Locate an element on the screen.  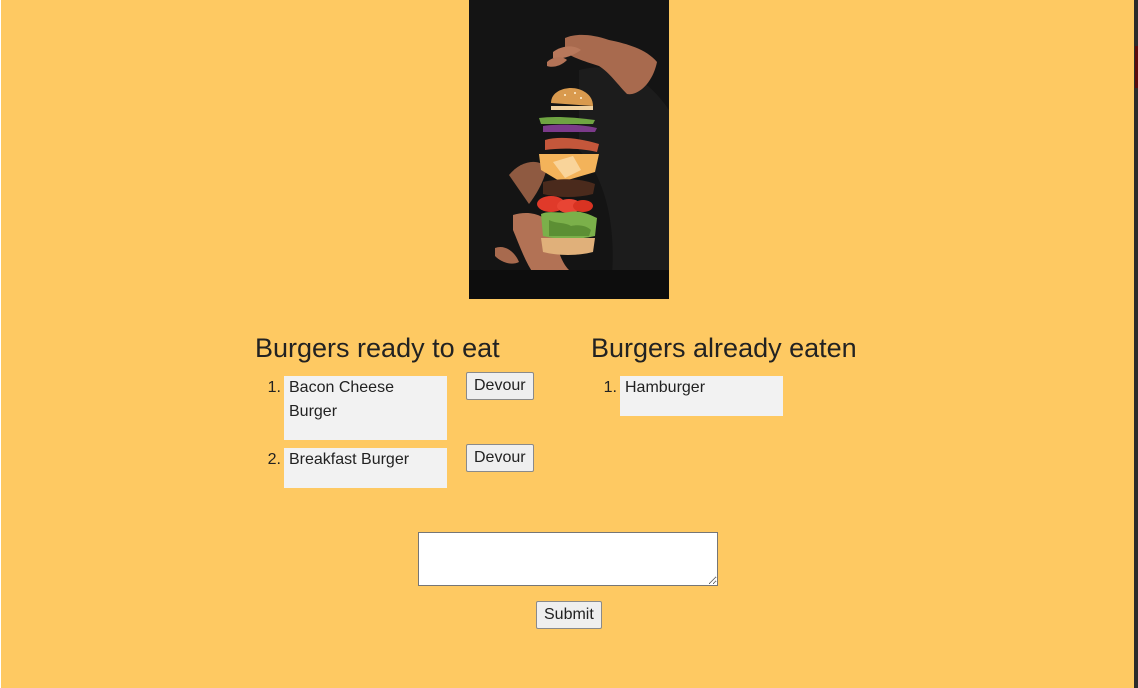
list-item-number: 2. is located at coordinates (274, 459).